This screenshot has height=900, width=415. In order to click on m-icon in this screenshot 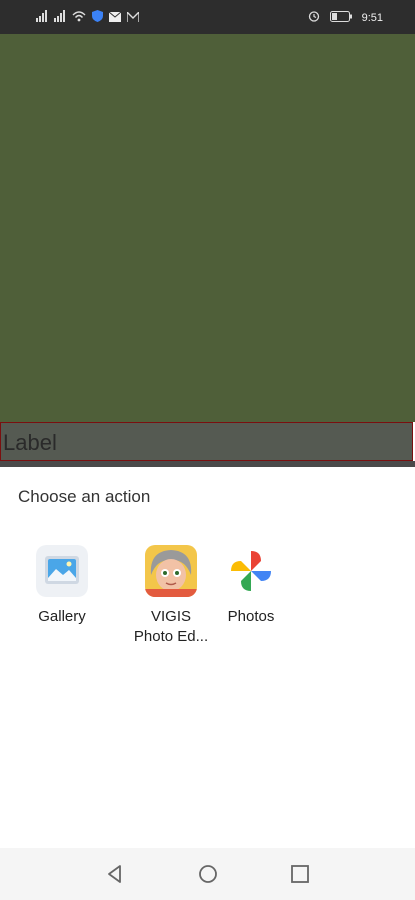, I will do `click(133, 18)`.